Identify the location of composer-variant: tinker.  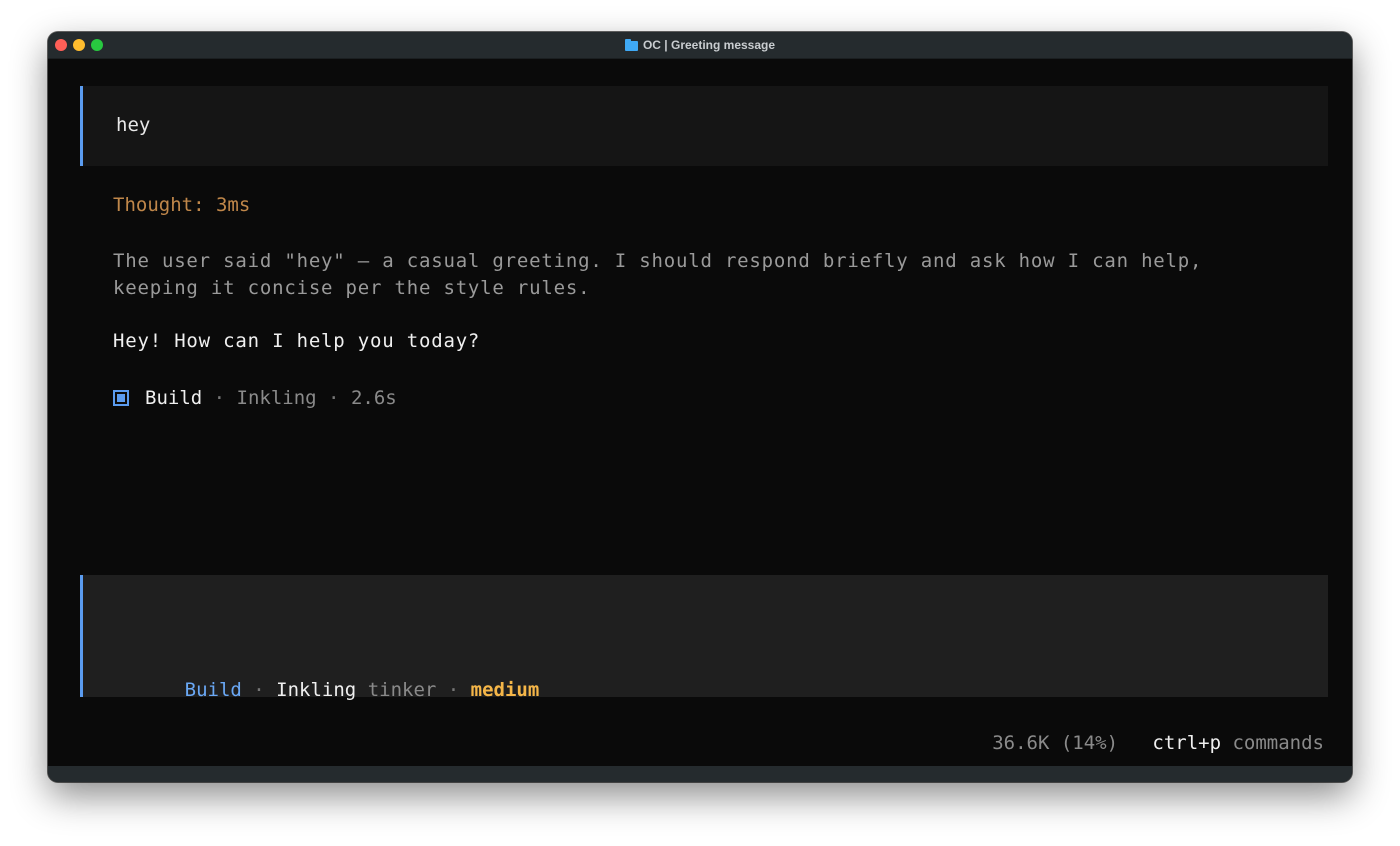
(402, 690).